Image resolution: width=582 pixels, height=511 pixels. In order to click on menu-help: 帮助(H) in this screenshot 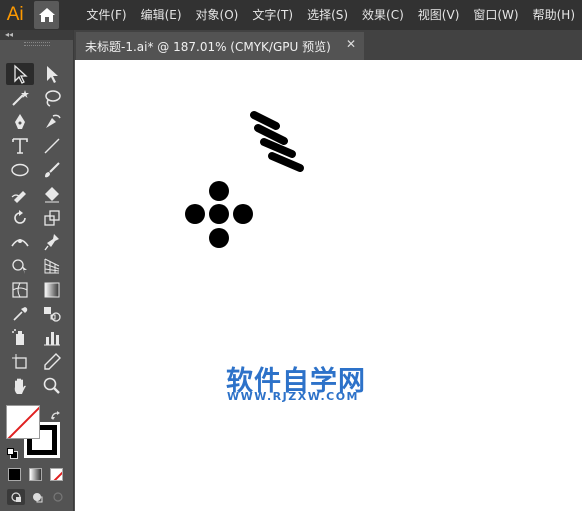, I will do `click(554, 15)`.